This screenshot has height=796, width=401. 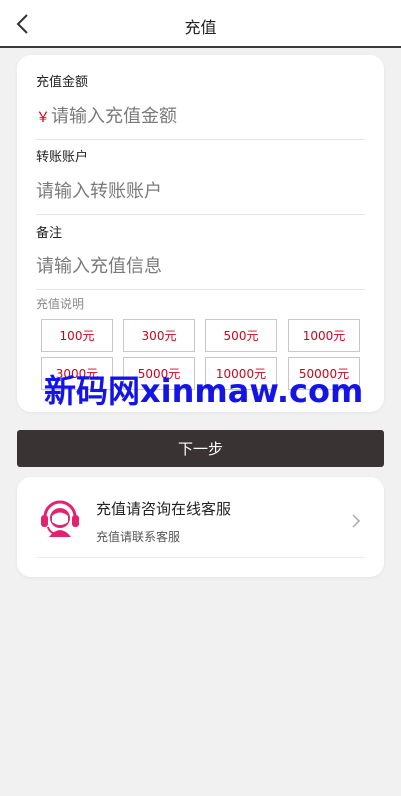 I want to click on chevron-right-icon, so click(x=356, y=521).